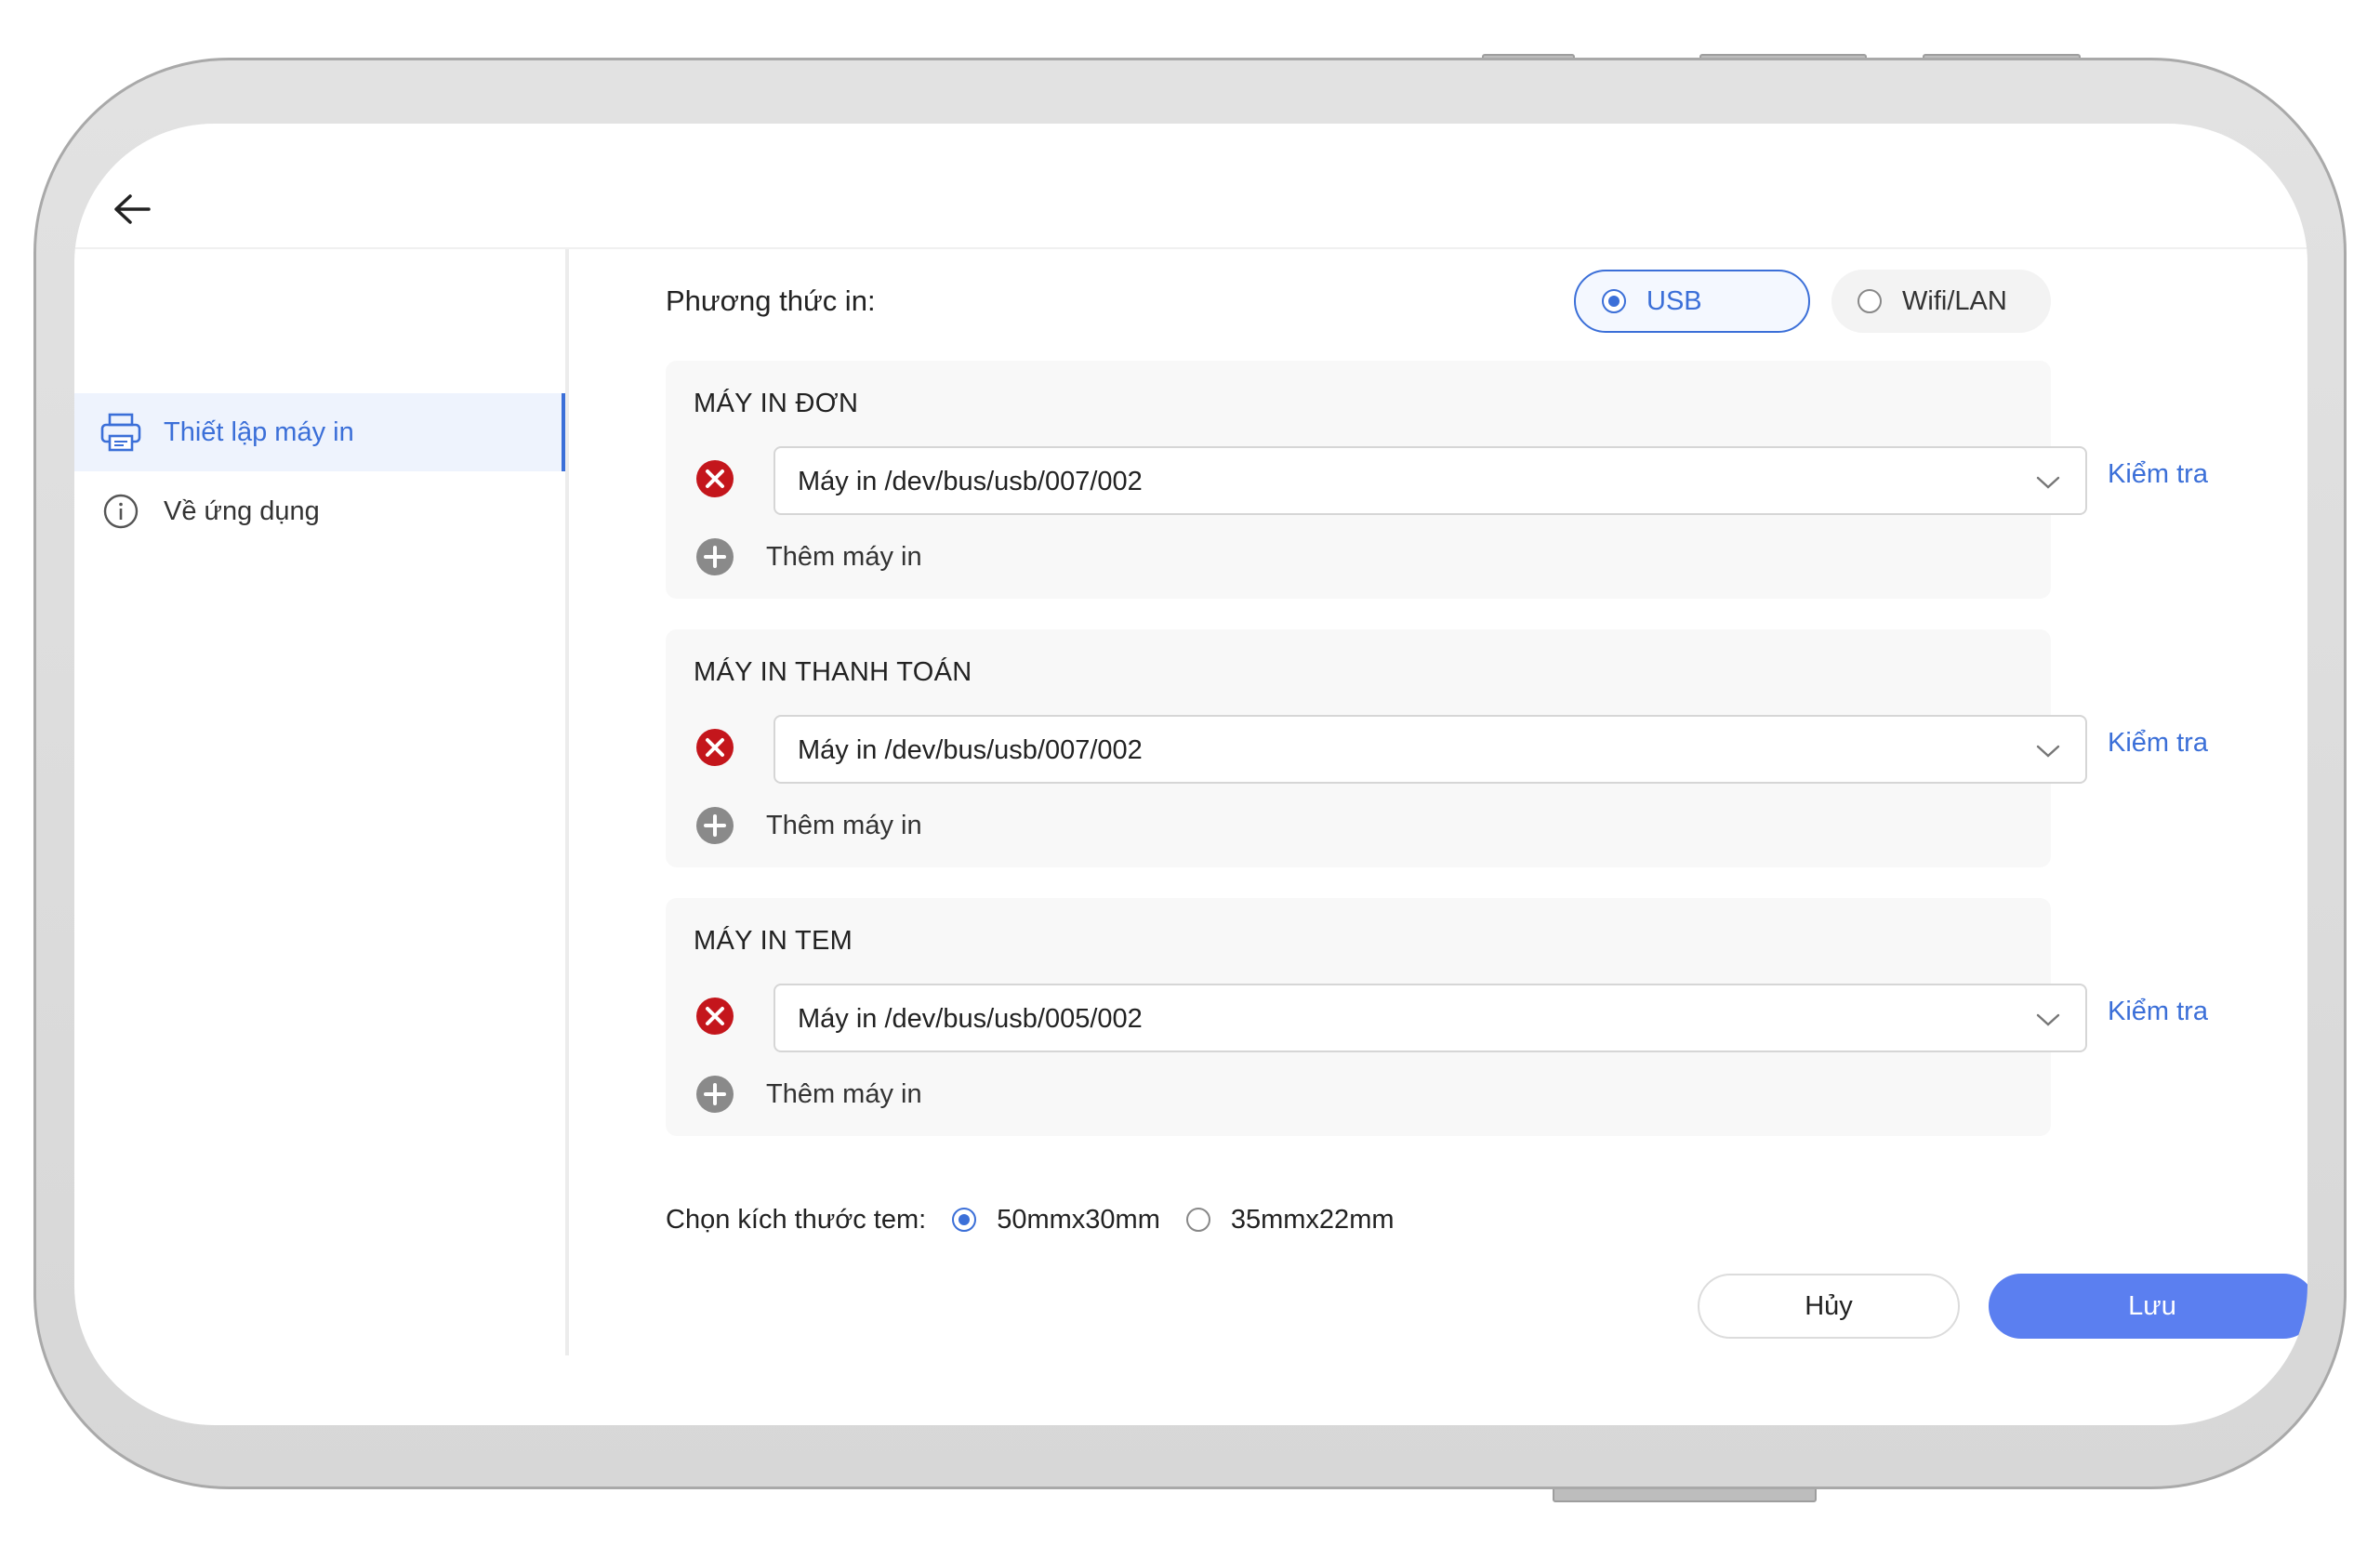 The image size is (2380, 1546). I want to click on print-method-usb-option: USB, so click(1692, 301).